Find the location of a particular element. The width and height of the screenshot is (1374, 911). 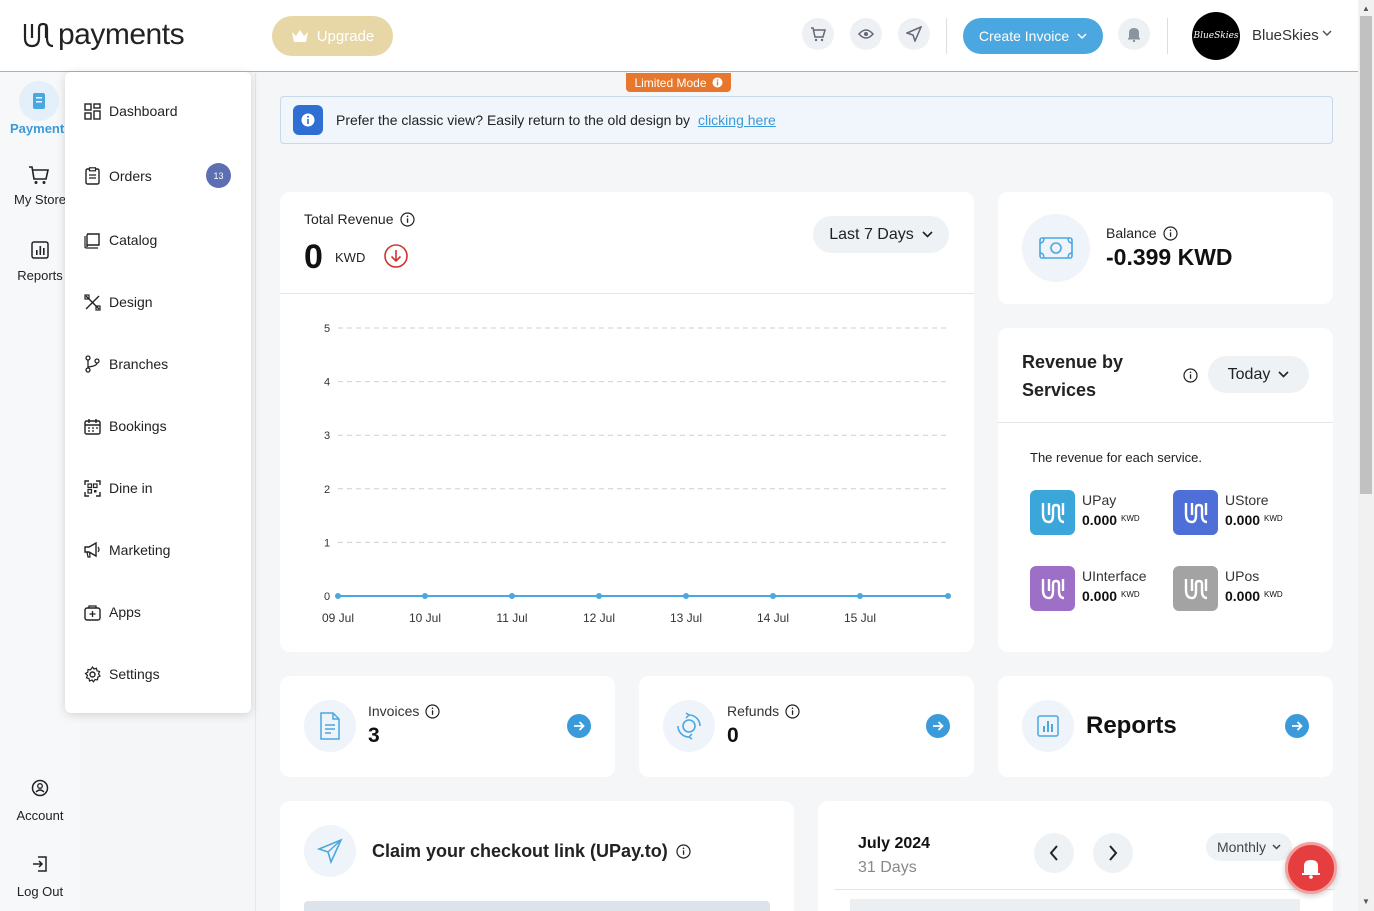

menu-item-marketing: Marketing is located at coordinates (163, 550).